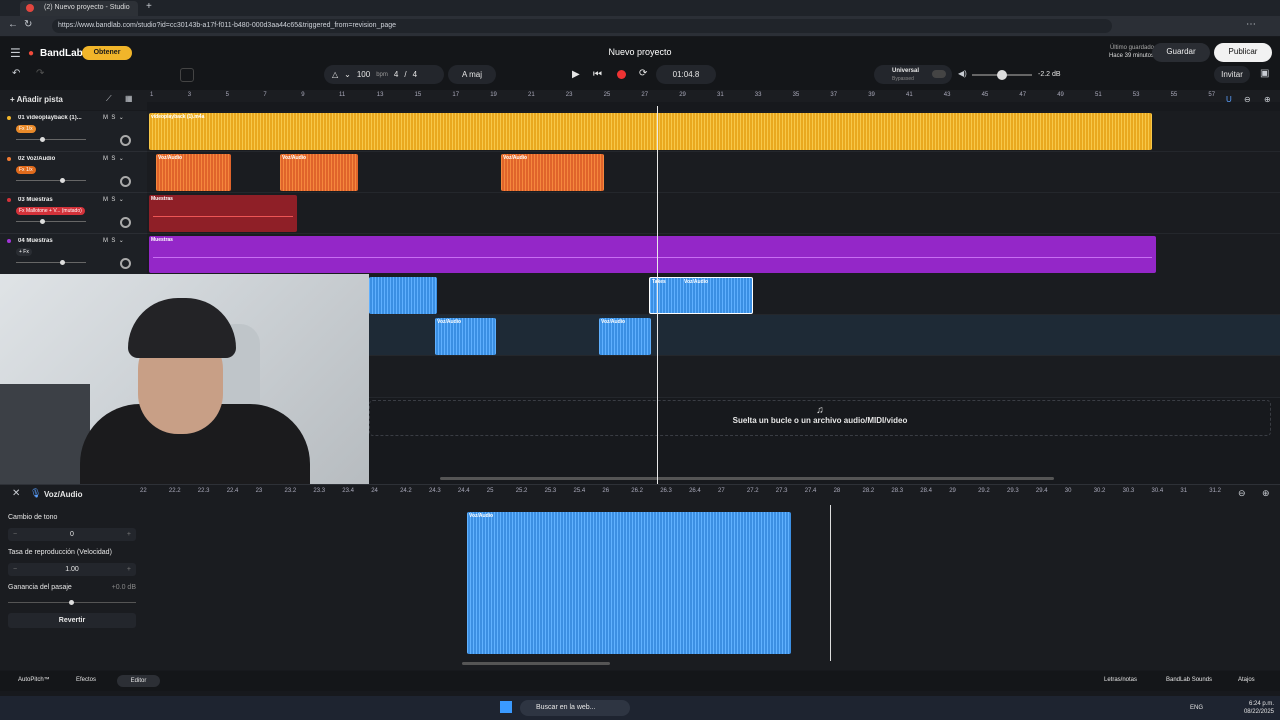 This screenshot has height=720, width=1280. I want to click on windows-start-icon, so click(506, 707).